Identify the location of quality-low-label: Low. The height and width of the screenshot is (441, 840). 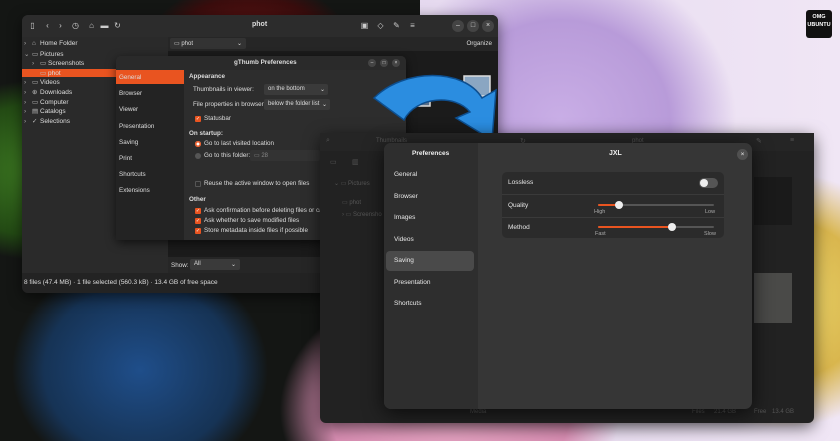
(710, 212).